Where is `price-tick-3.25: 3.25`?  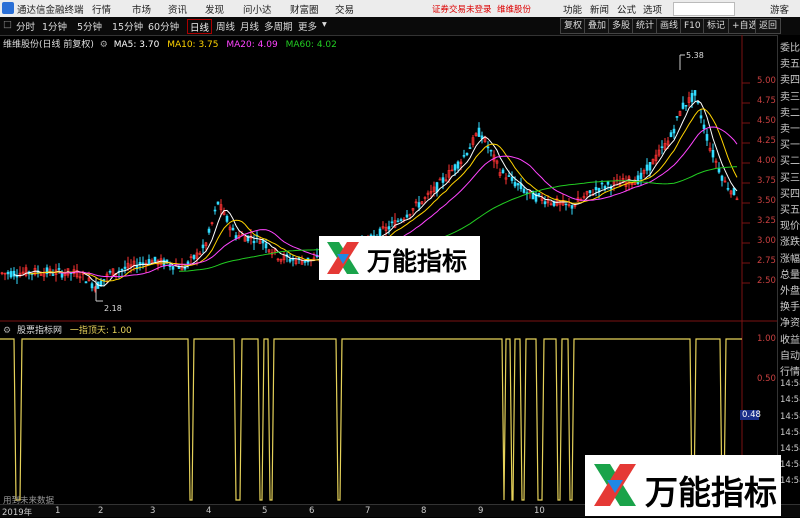
price-tick-3.25: 3.25 is located at coordinates (766, 221).